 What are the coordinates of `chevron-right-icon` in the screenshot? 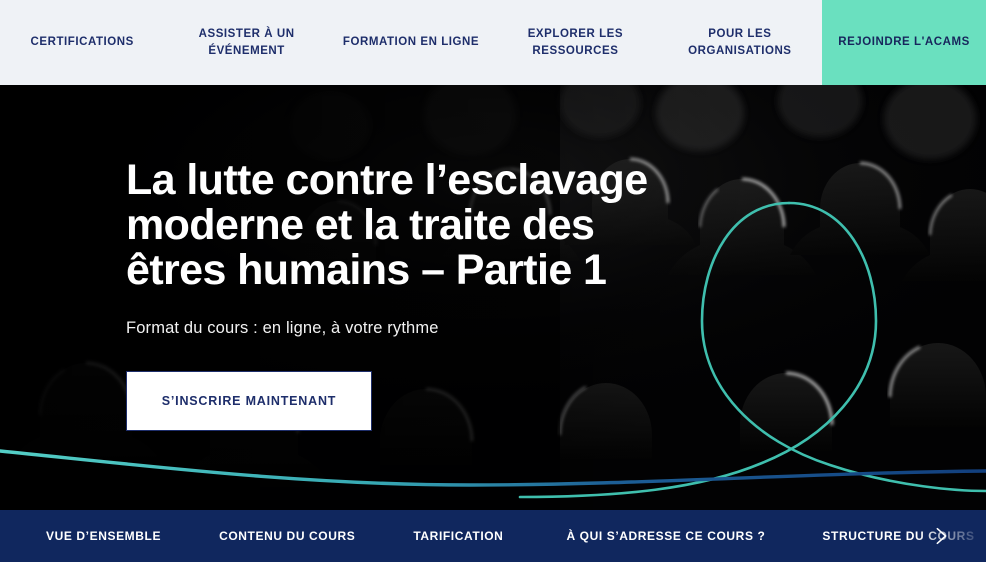 It's located at (941, 536).